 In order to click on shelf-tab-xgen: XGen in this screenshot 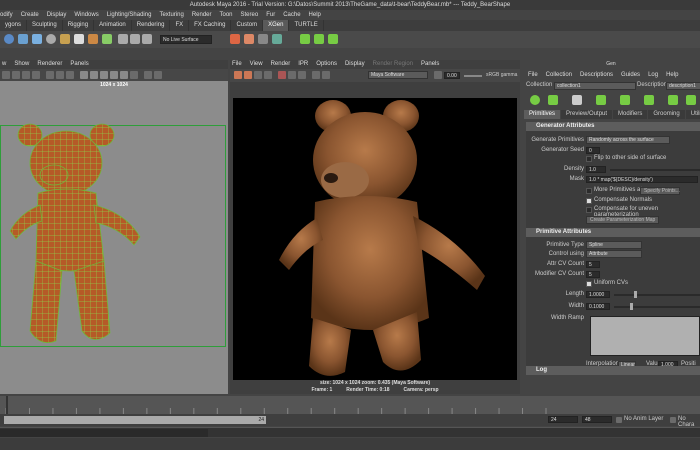, I will do `click(276, 25)`.